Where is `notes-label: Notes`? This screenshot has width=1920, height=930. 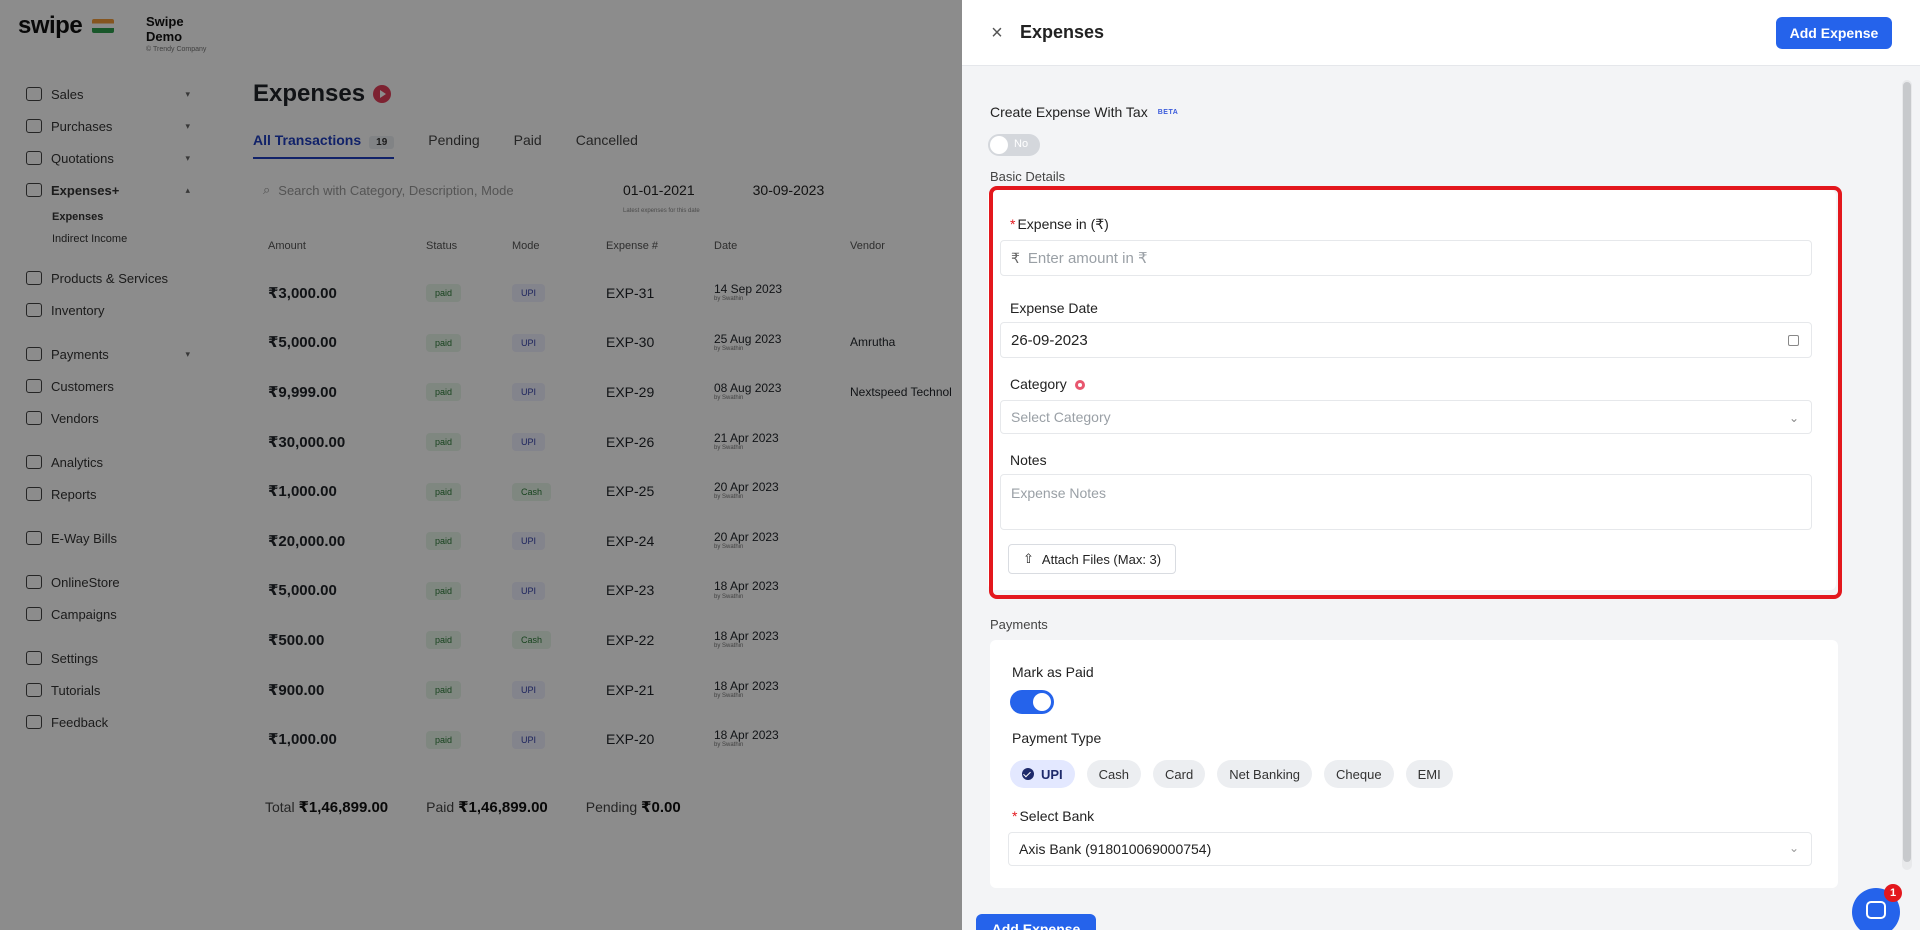
notes-label: Notes is located at coordinates (1028, 460).